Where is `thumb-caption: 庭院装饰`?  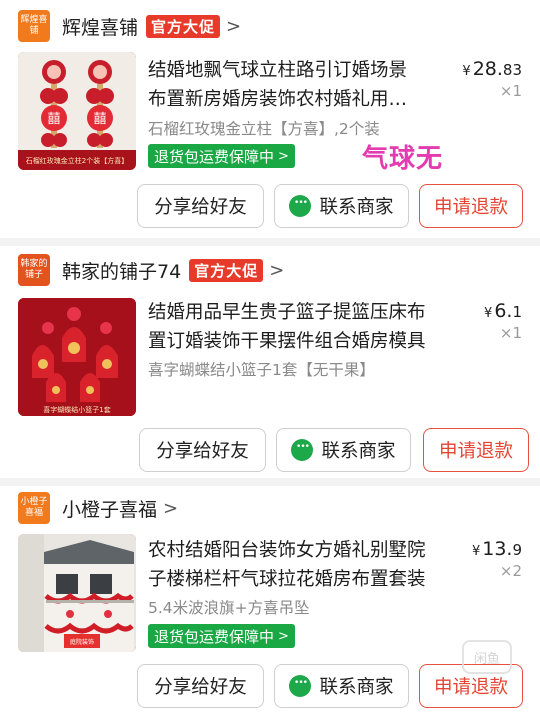
thumb-caption: 庭院装饰 is located at coordinates (82, 642).